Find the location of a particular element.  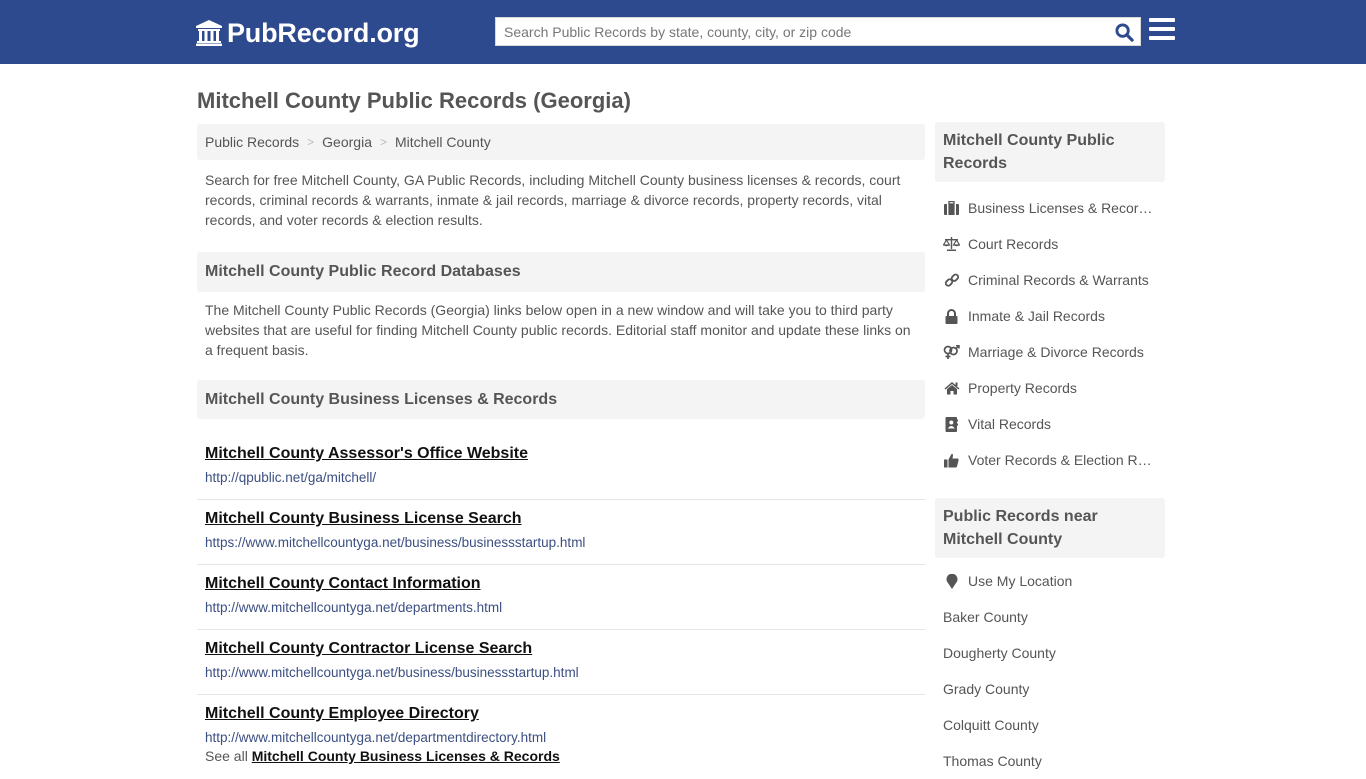

record-link-title: Mitchell County Contact Information is located at coordinates (561, 581).